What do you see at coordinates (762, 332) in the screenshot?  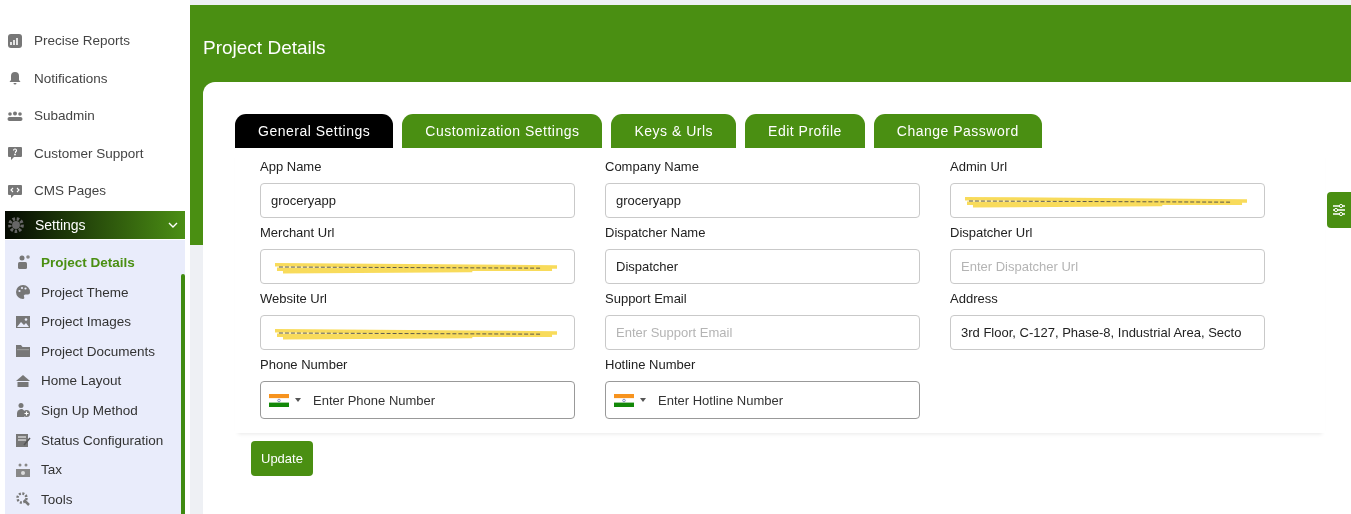 I see `input-field: Enter Support Email` at bounding box center [762, 332].